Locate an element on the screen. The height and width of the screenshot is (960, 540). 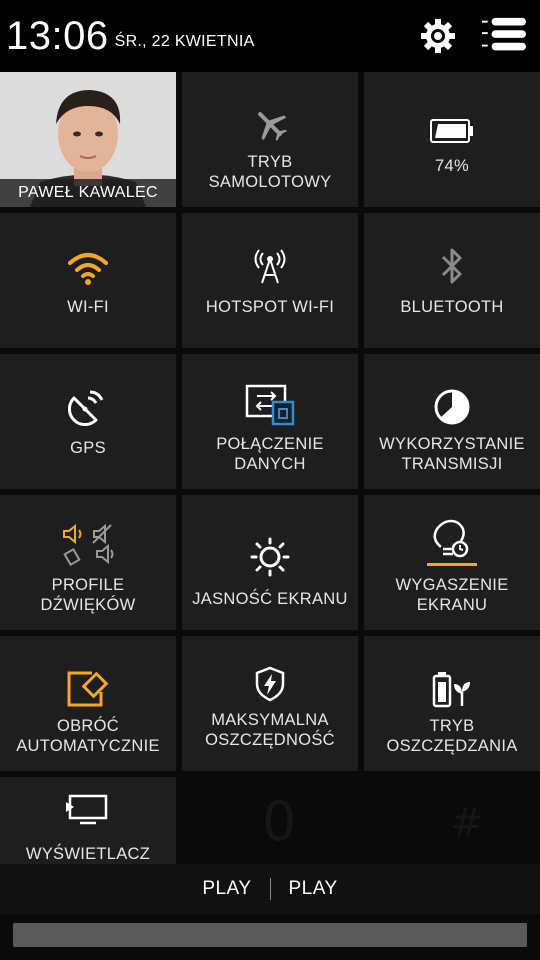
tile-label: WI-FI is located at coordinates (88, 307).